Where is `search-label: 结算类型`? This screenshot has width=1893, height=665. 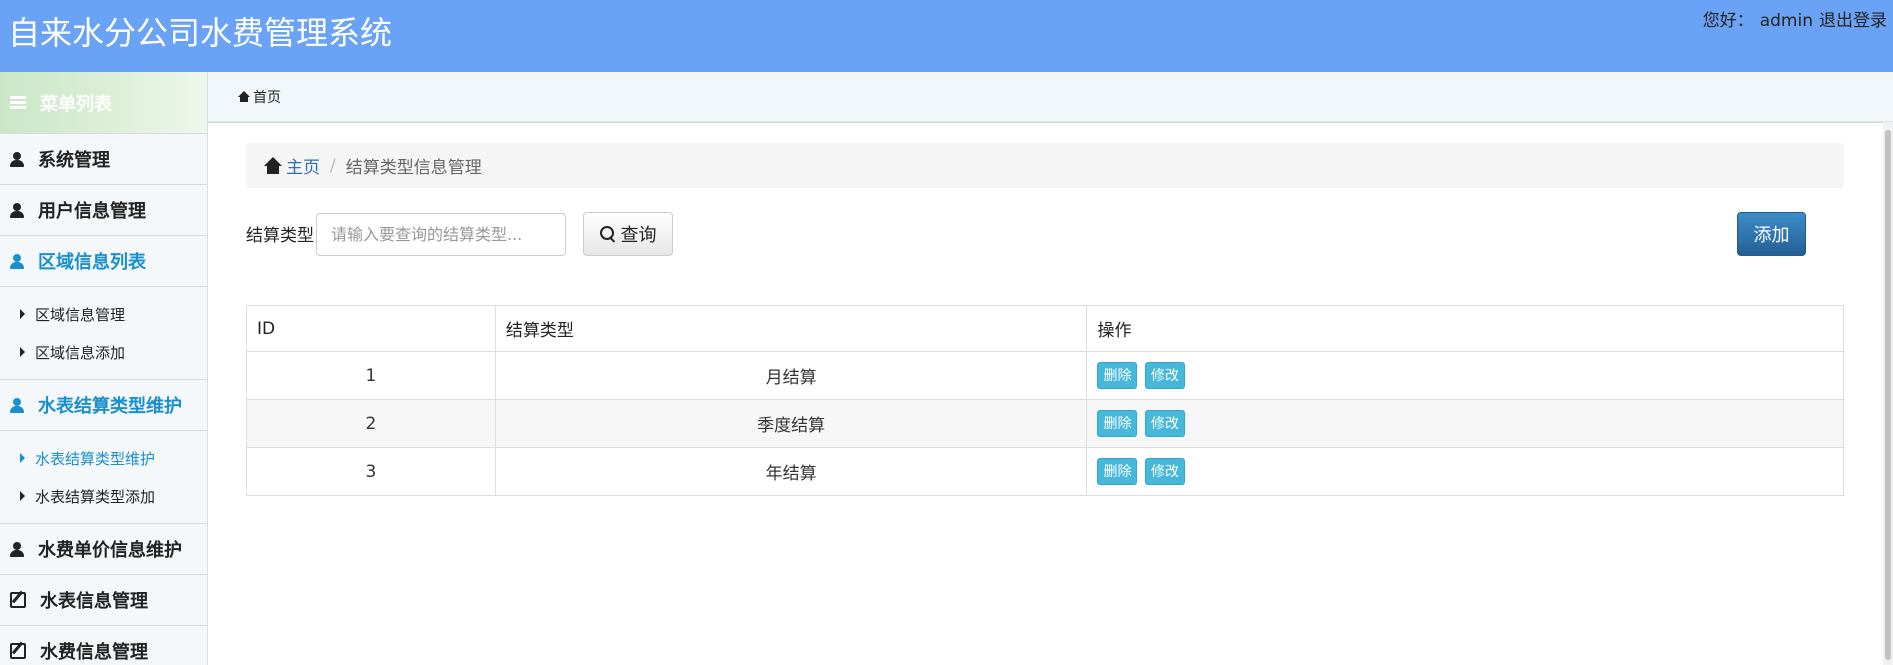 search-label: 结算类型 is located at coordinates (280, 236).